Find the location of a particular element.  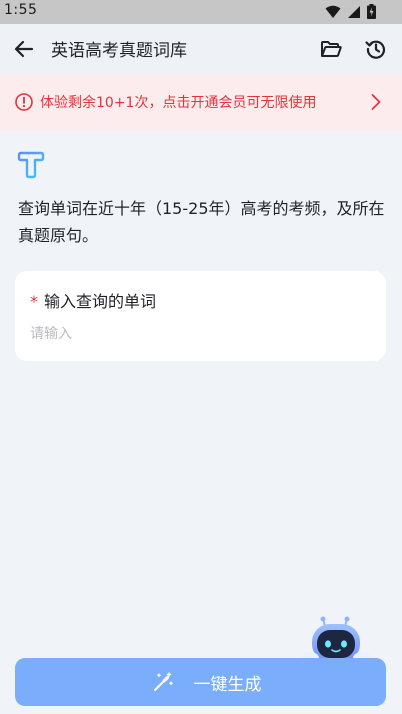

chevron-right-icon is located at coordinates (376, 102).